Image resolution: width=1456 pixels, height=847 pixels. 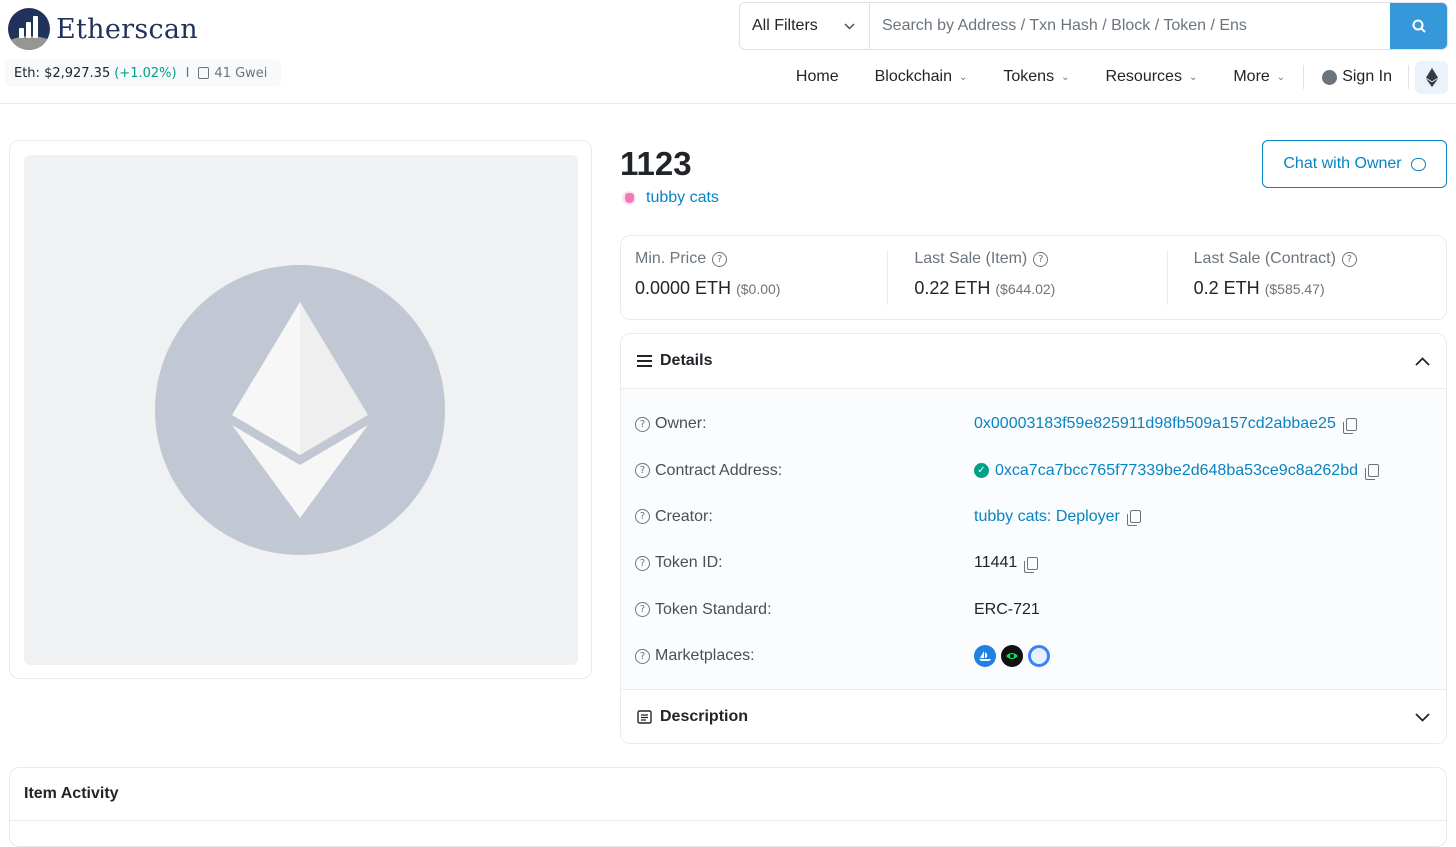 What do you see at coordinates (785, 25) in the screenshot?
I see `filter-label: All Filters` at bounding box center [785, 25].